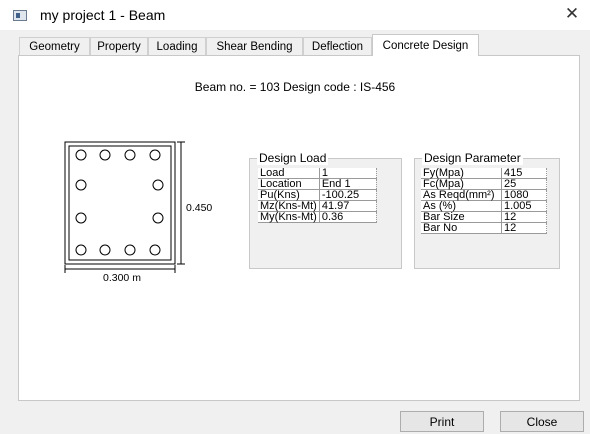 The width and height of the screenshot is (590, 434). I want to click on bar-size-key: Bar Size, so click(461, 217).